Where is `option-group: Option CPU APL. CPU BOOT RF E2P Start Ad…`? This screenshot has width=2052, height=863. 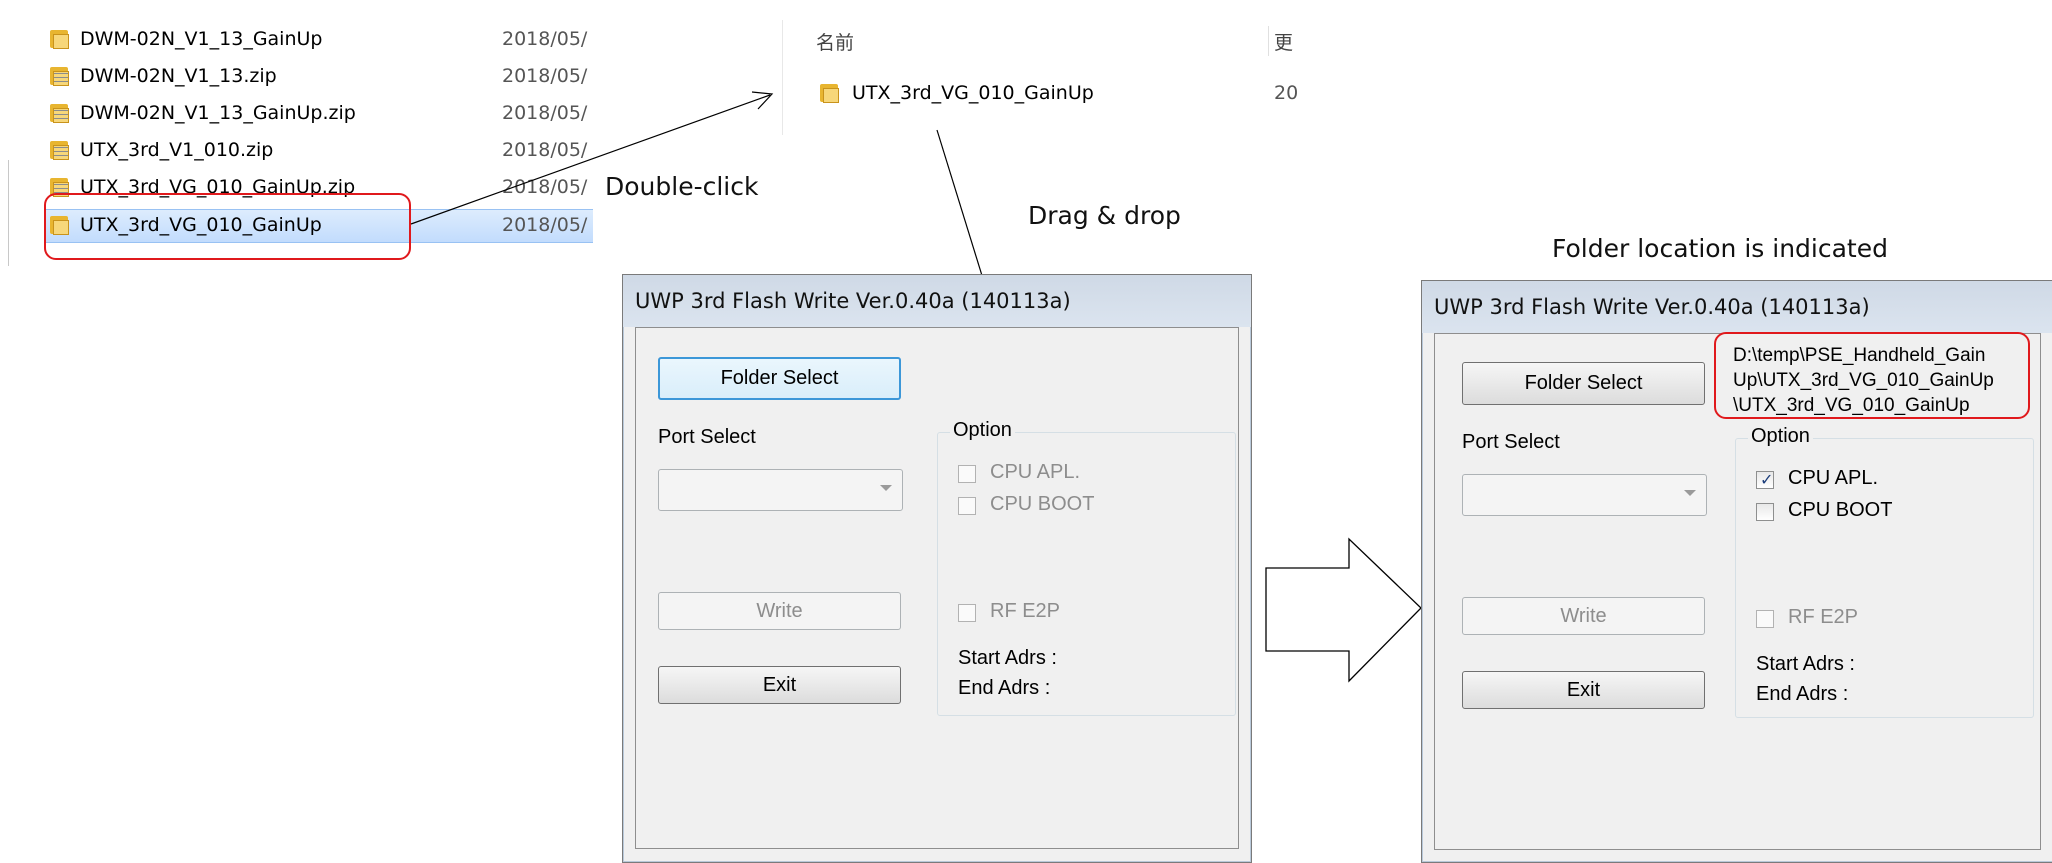
option-group: Option CPU APL. CPU BOOT RF E2P Start Ad… is located at coordinates (1086, 567).